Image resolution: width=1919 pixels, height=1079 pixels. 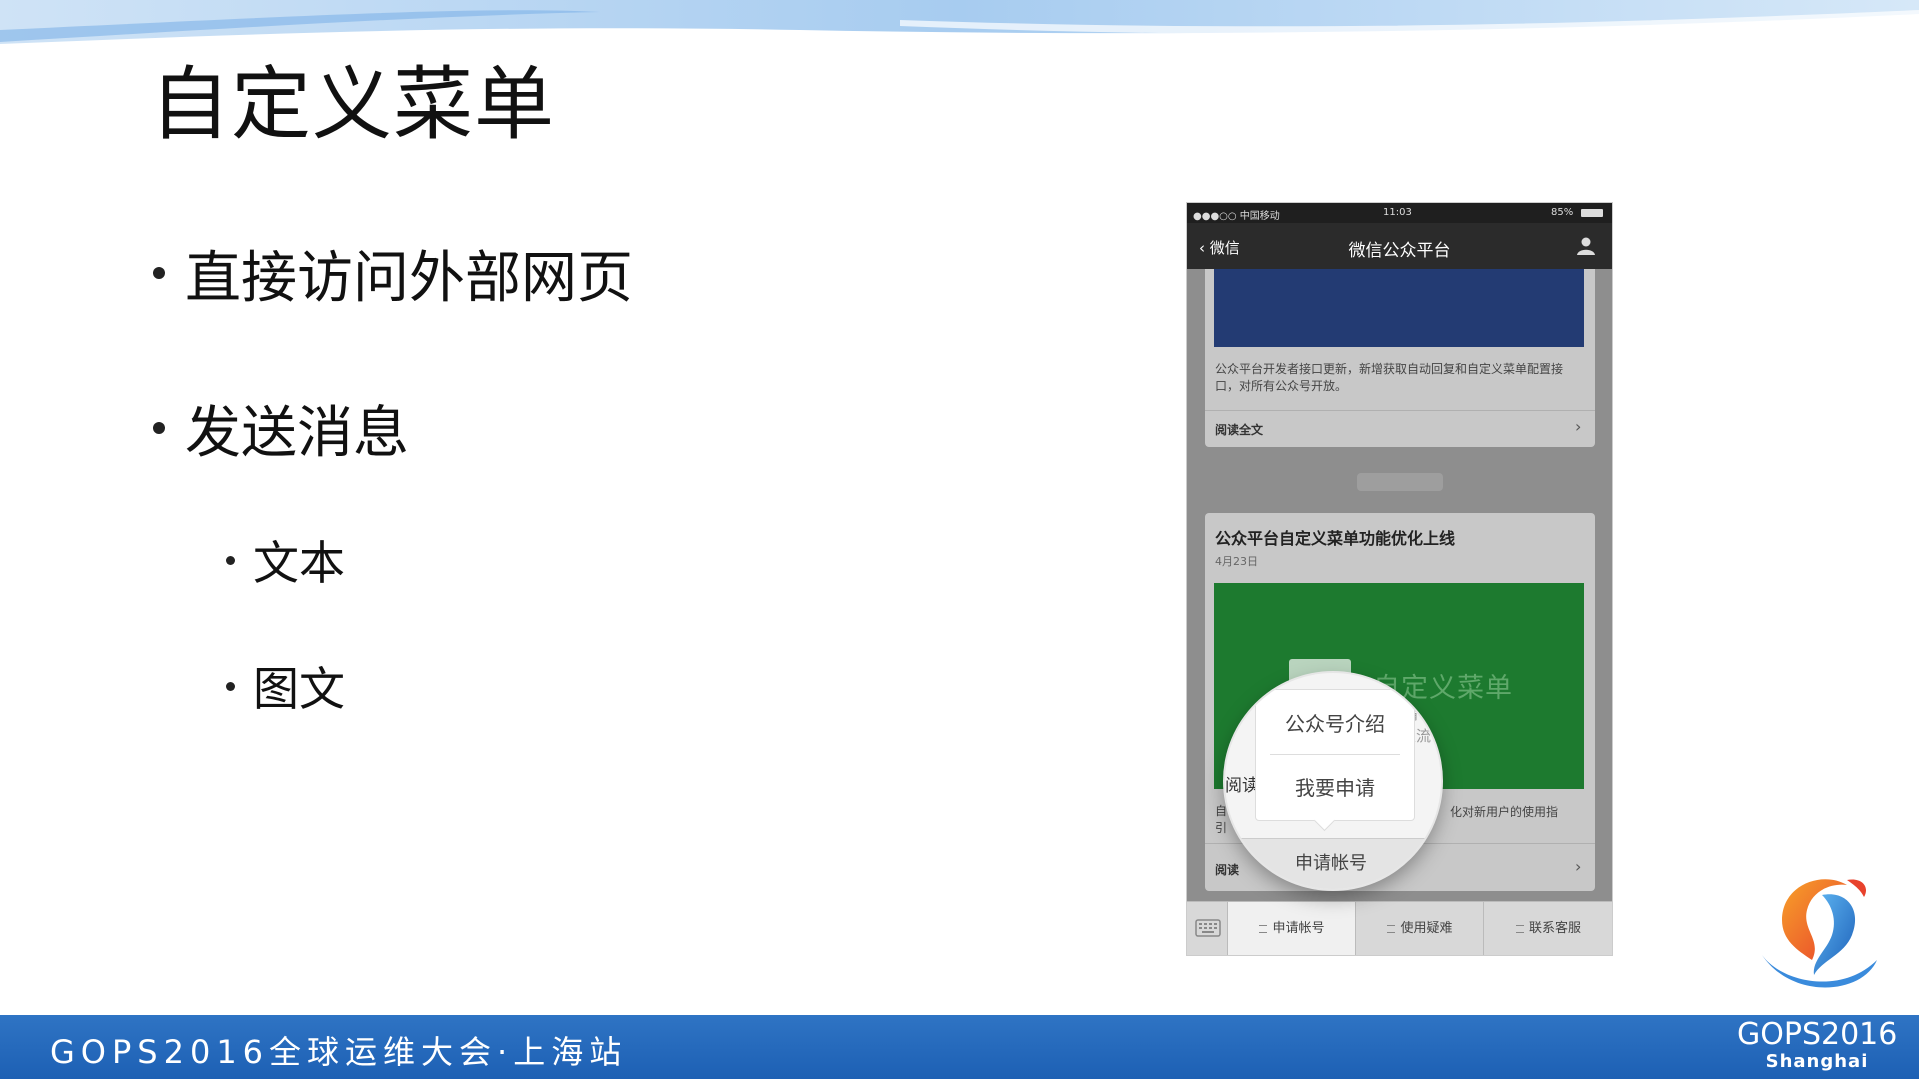 What do you see at coordinates (1331, 863) in the screenshot?
I see `magnified-menu-label: 申请帐号` at bounding box center [1331, 863].